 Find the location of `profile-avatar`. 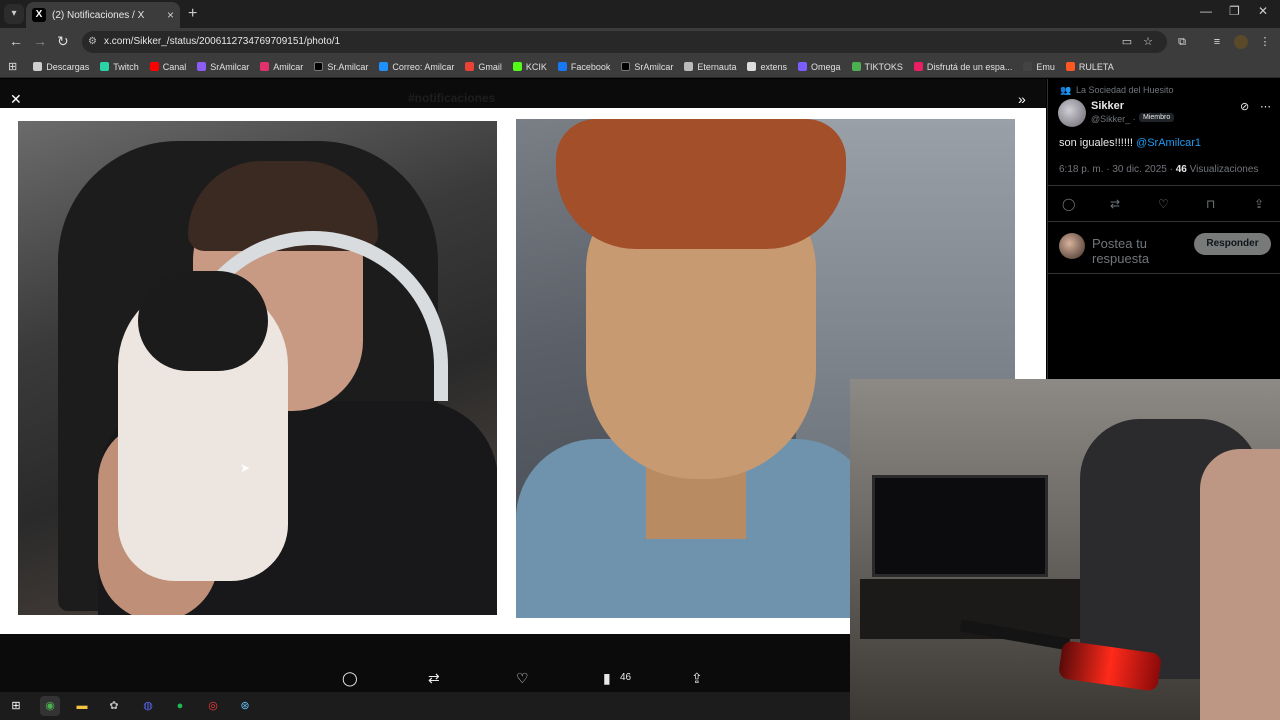

profile-avatar is located at coordinates (1241, 42).